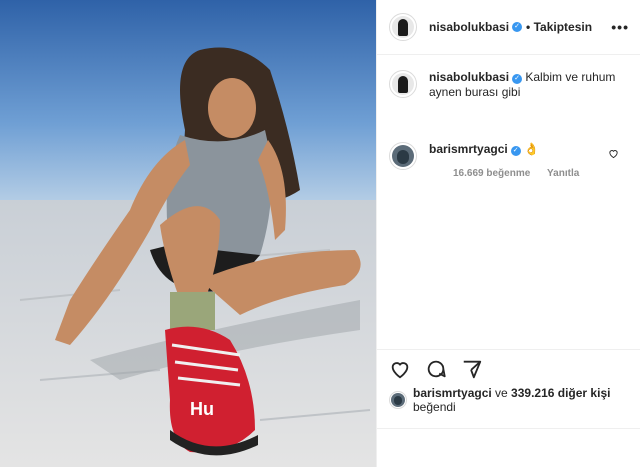 Image resolution: width=640 pixels, height=467 pixels. What do you see at coordinates (508, 428) in the screenshot?
I see `divider` at bounding box center [508, 428].